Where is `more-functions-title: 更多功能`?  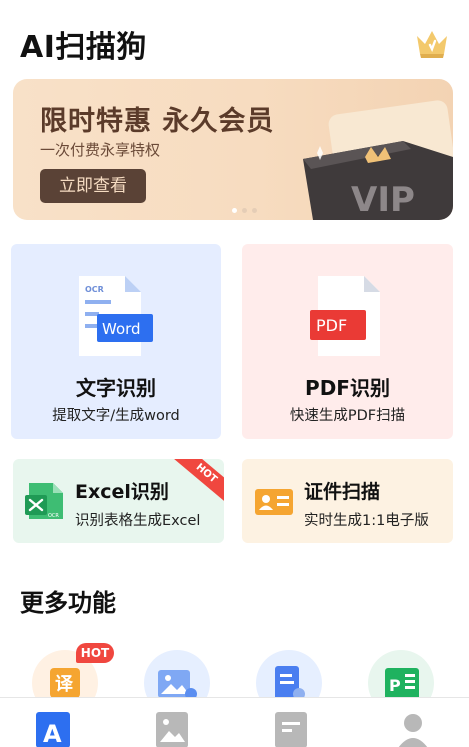 more-functions-title: 更多功能 is located at coordinates (68, 603).